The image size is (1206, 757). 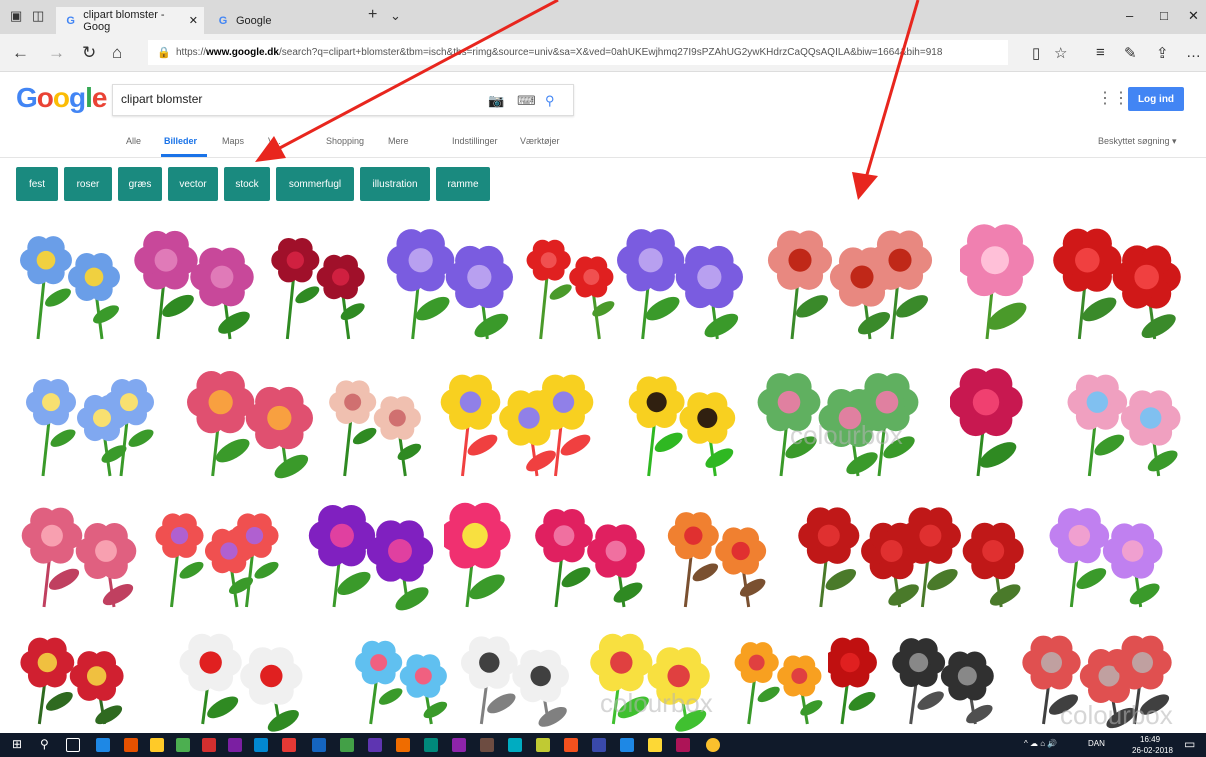 What do you see at coordinates (193, 20) in the screenshot?
I see `close-tab-icon: ✕` at bounding box center [193, 20].